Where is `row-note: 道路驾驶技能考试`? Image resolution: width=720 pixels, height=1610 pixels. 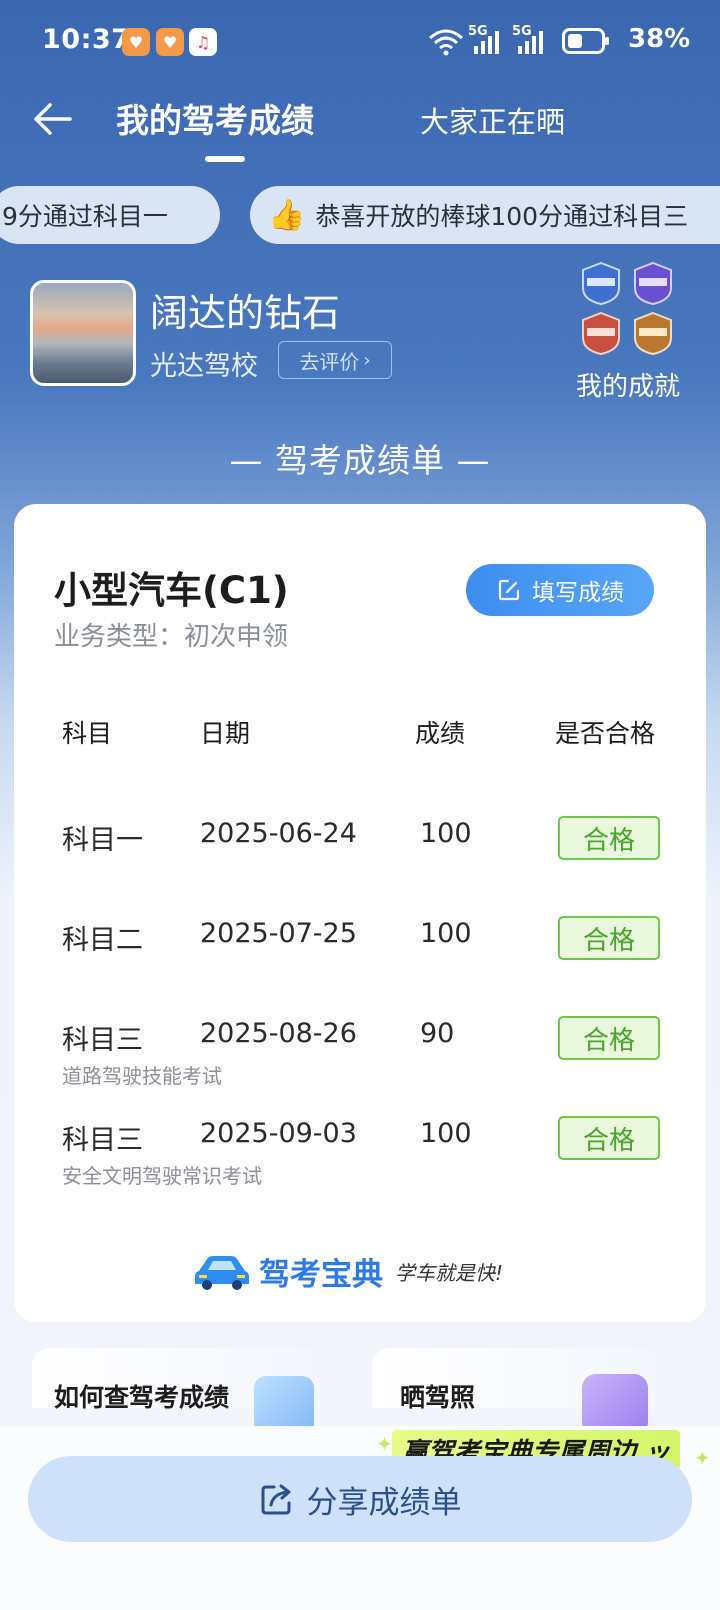
row-note: 道路驾驶技能考试 is located at coordinates (142, 1076).